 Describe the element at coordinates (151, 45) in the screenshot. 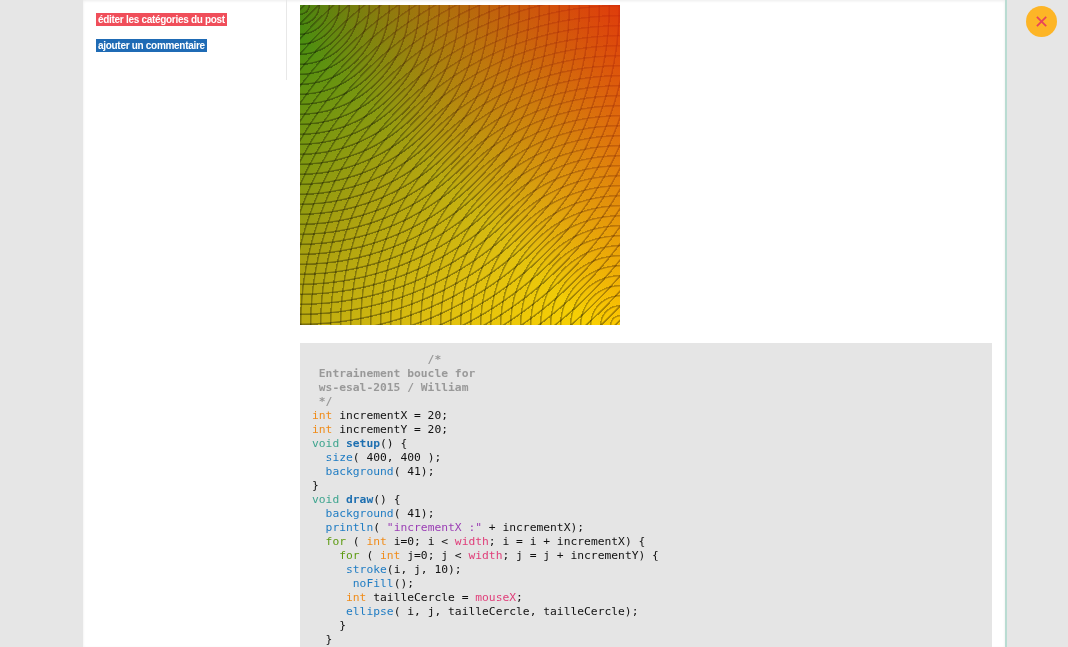

I see `sidebar-link: ajouter un commentaire` at that location.